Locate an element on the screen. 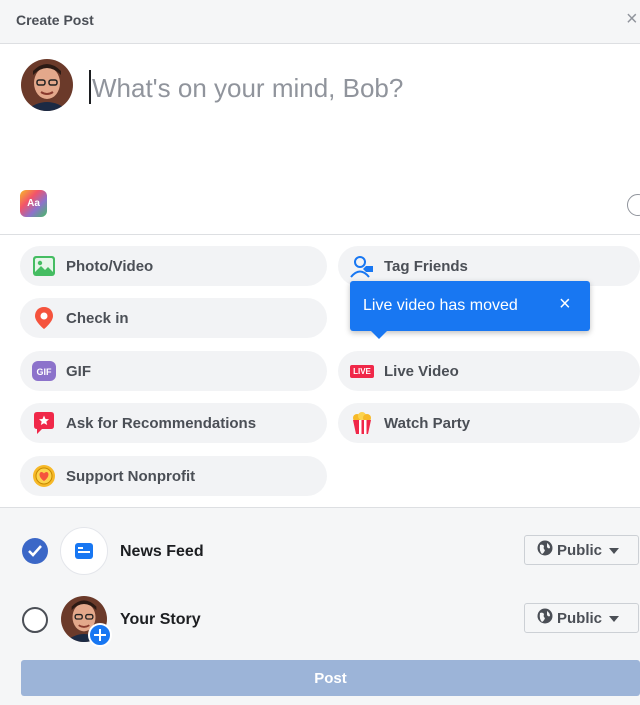  news-feed-checkbox is located at coordinates (35, 551).